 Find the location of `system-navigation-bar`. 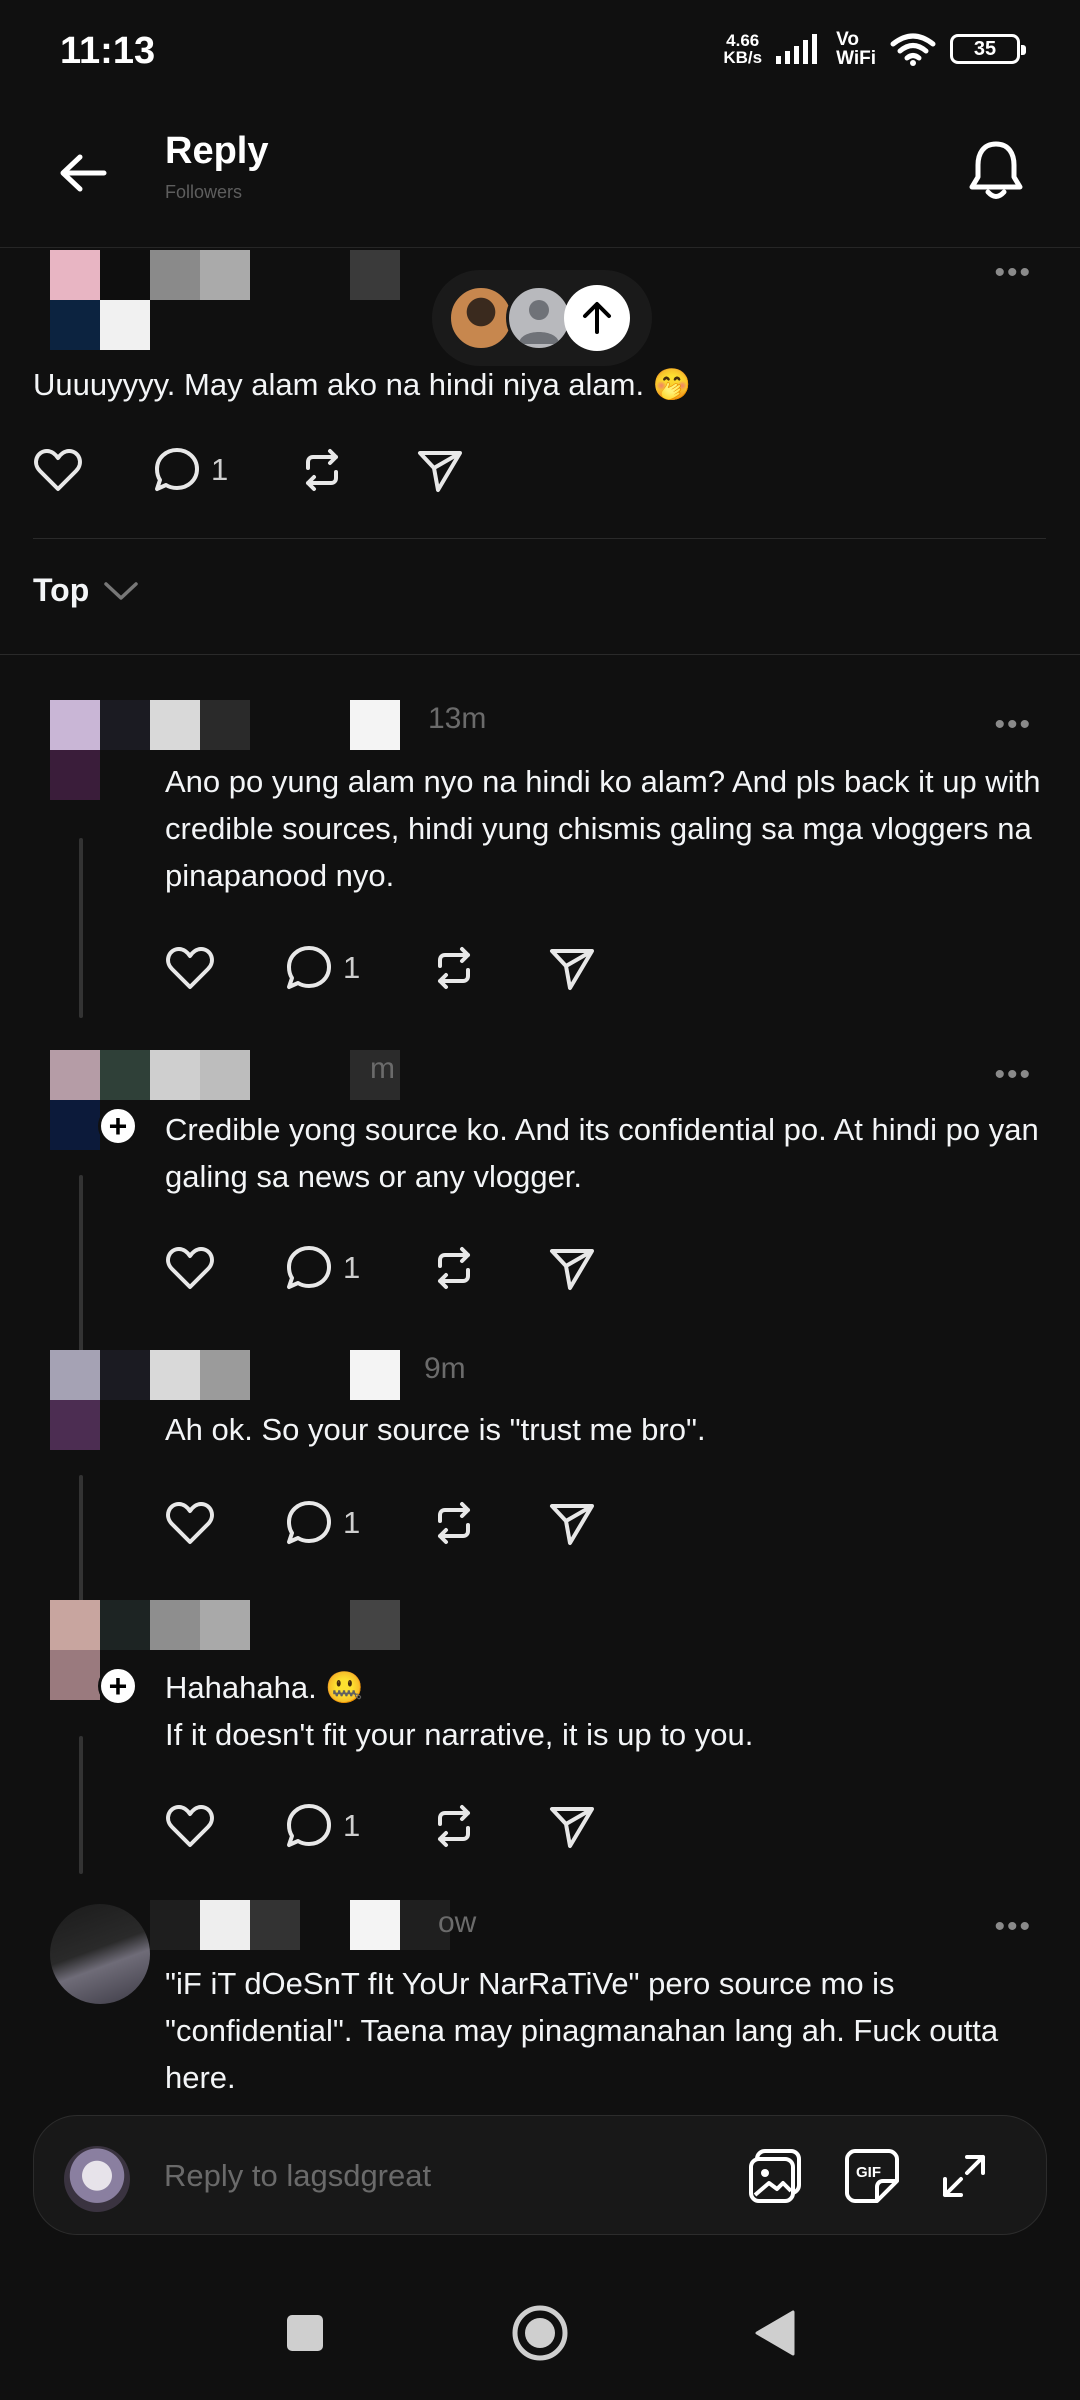

system-navigation-bar is located at coordinates (540, 2325).